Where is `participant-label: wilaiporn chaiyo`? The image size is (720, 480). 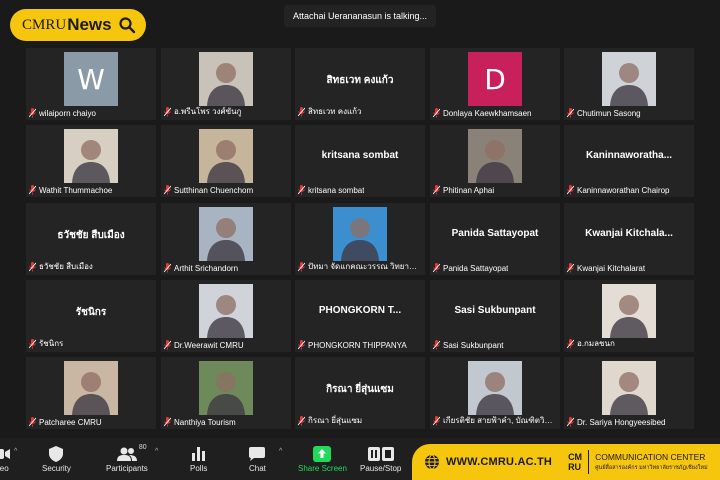
participant-label: wilaiporn chaiyo is located at coordinates (90, 113).